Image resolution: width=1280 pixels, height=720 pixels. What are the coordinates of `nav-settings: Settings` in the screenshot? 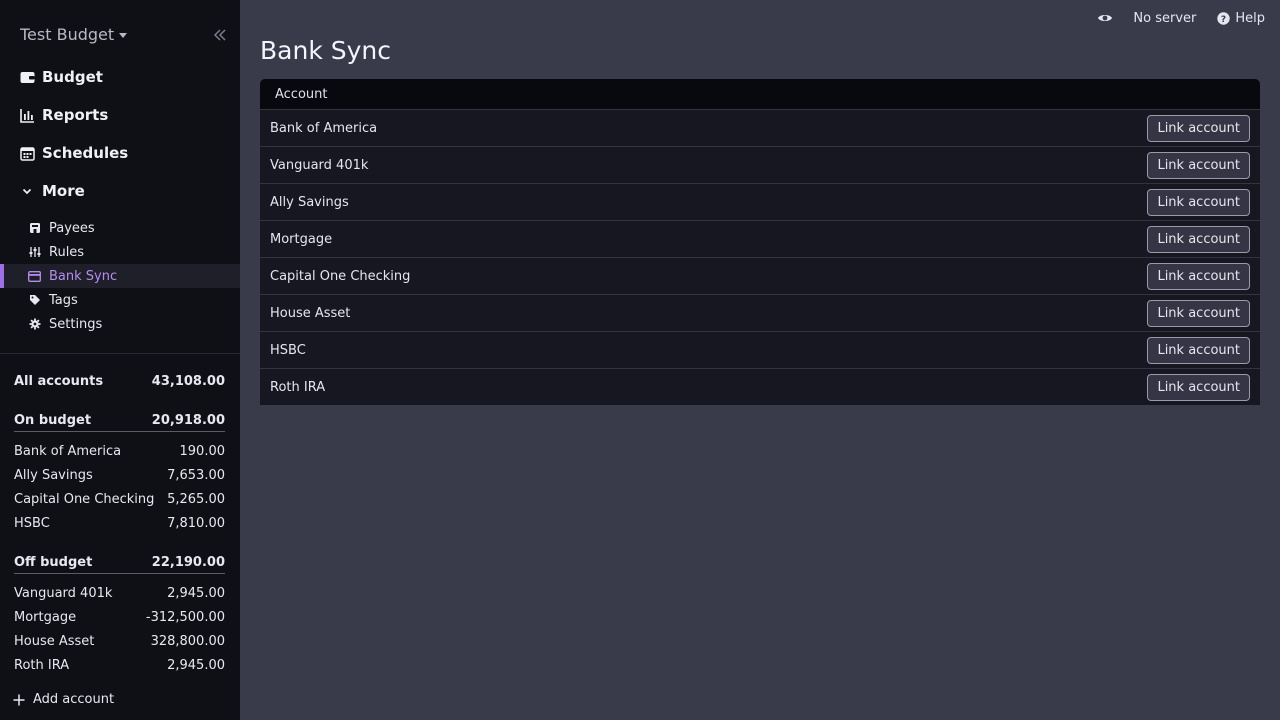 It's located at (120, 324).